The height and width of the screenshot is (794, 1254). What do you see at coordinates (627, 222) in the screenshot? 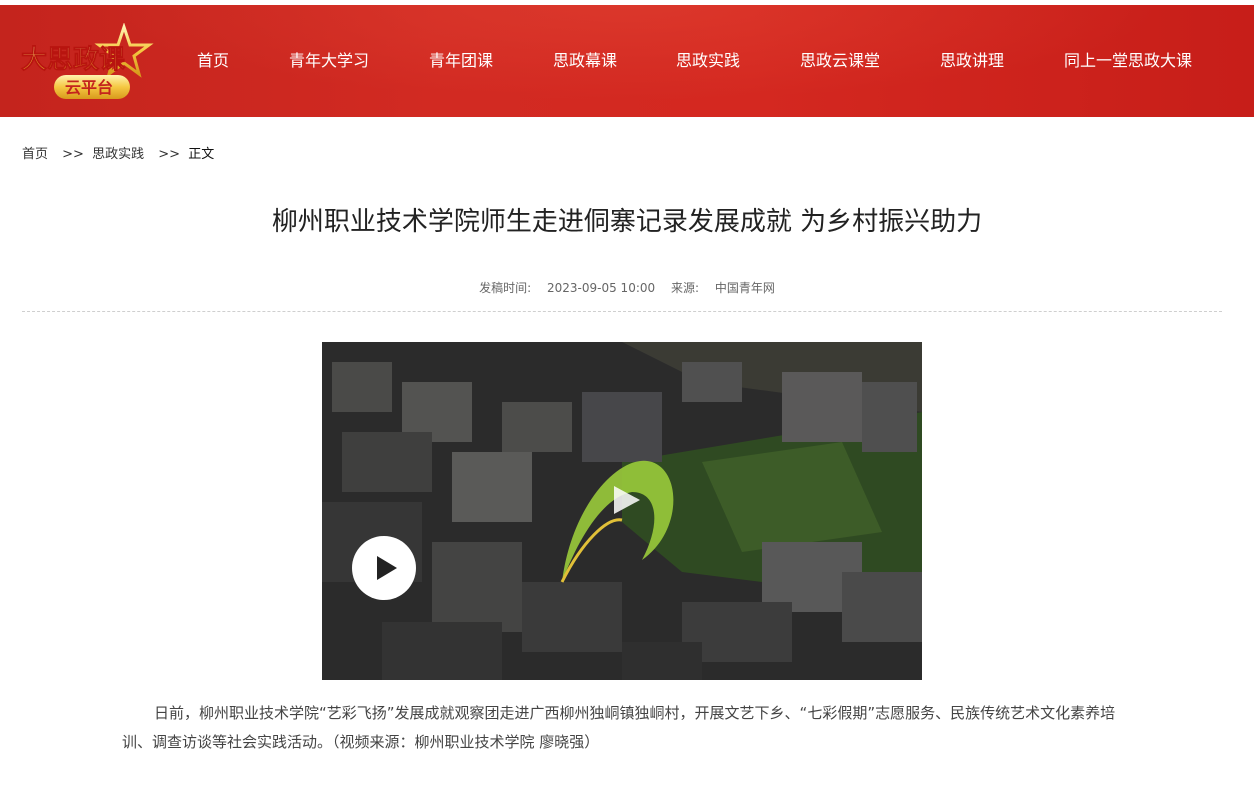
I see `article-title: 柳州职业技术学院师生走进侗寨记录发展成就 为乡村振兴助力` at bounding box center [627, 222].